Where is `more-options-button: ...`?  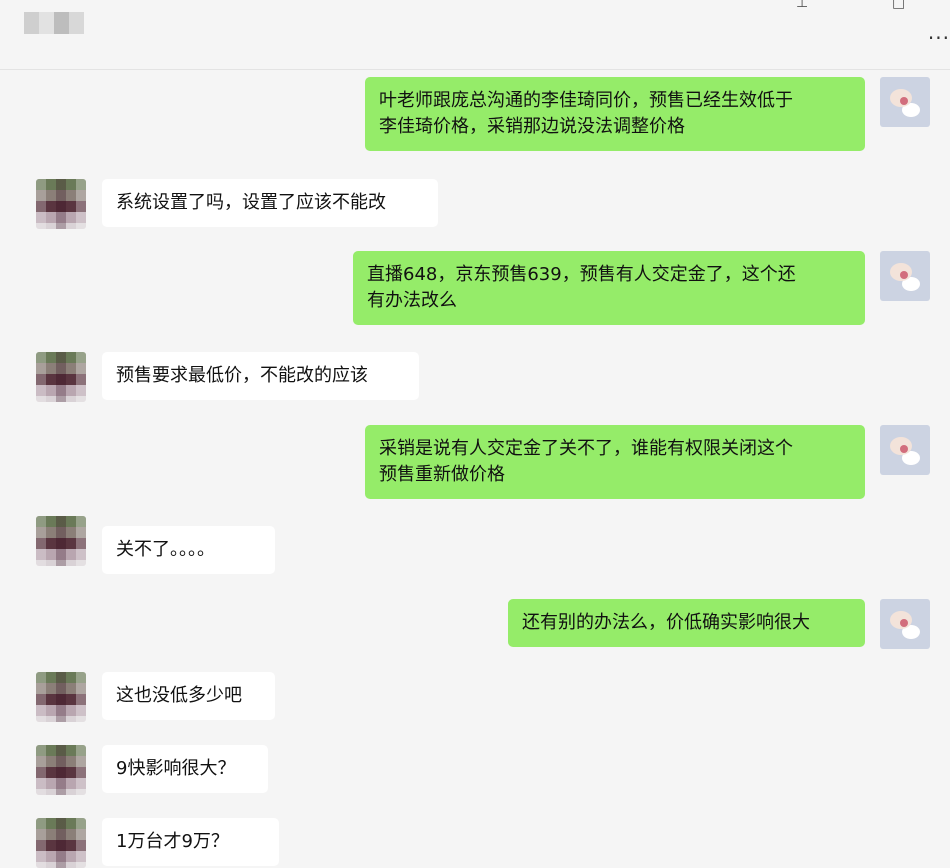 more-options-button: ... is located at coordinates (939, 32).